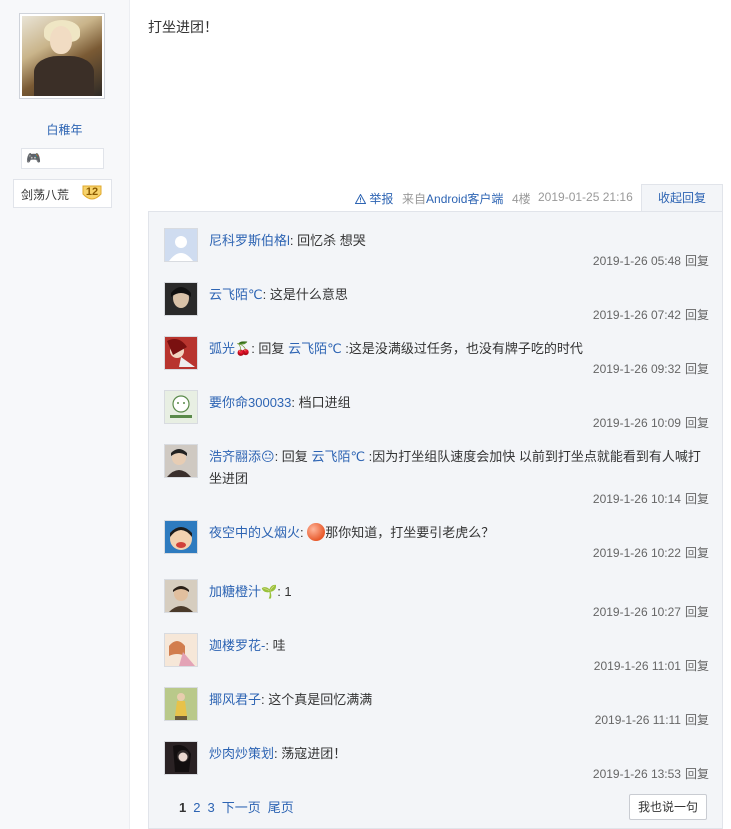  I want to click on say-something-button: 我也说一句, so click(668, 807).